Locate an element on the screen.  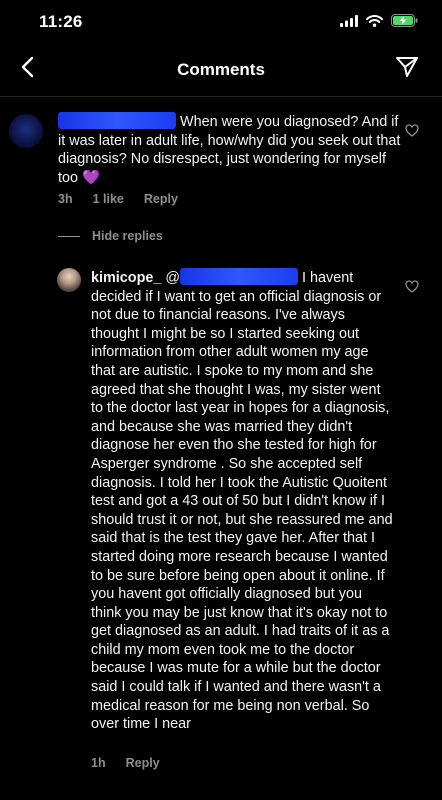
like-button is located at coordinates (412, 133).